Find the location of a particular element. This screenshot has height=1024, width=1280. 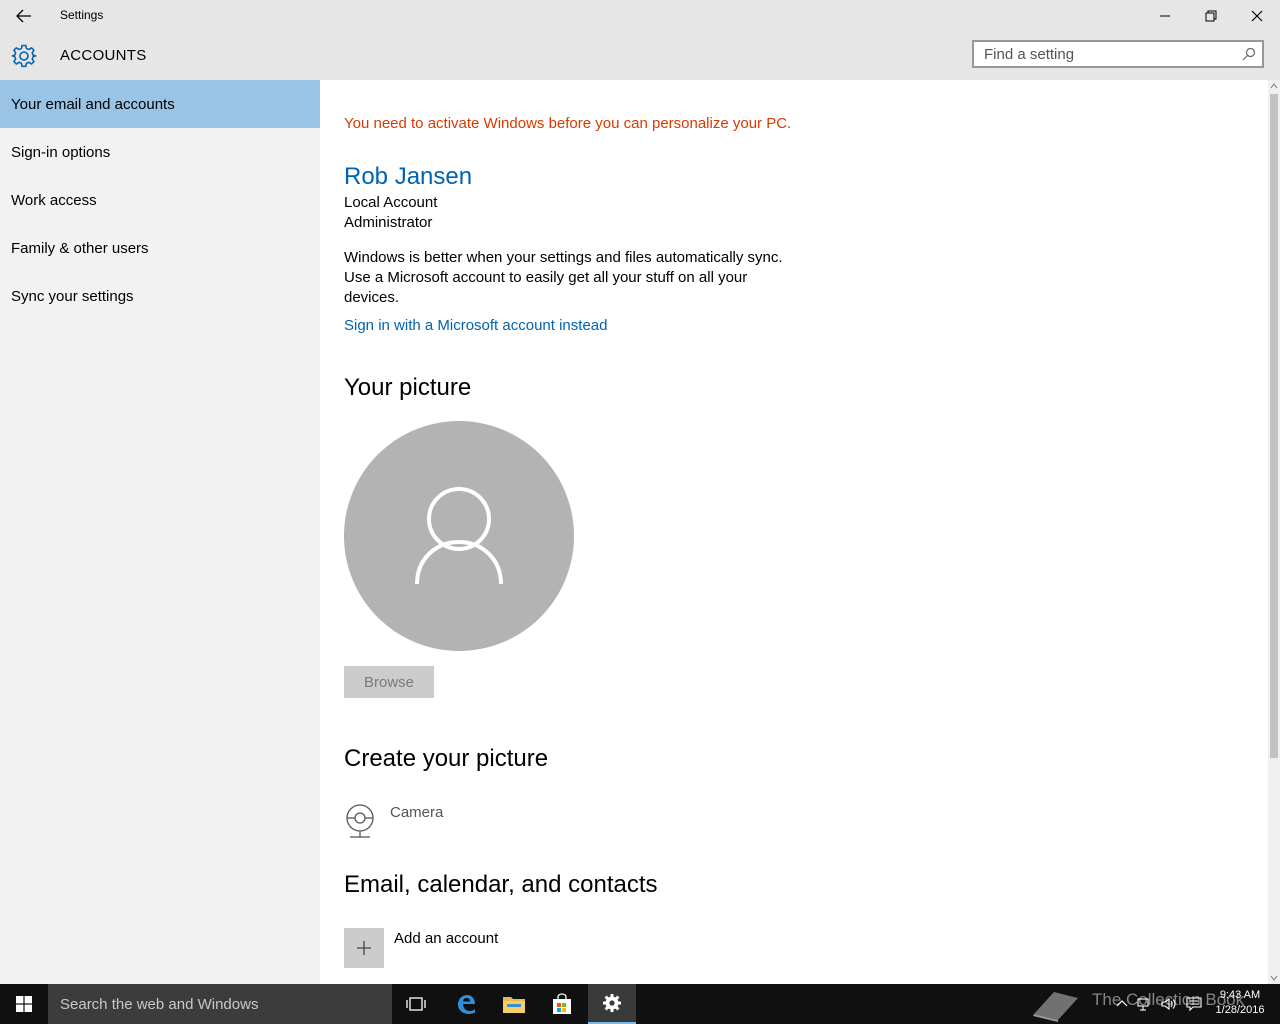

microsoft-sign-in-link: Sign in with a Microsoft account instead is located at coordinates (475, 325).